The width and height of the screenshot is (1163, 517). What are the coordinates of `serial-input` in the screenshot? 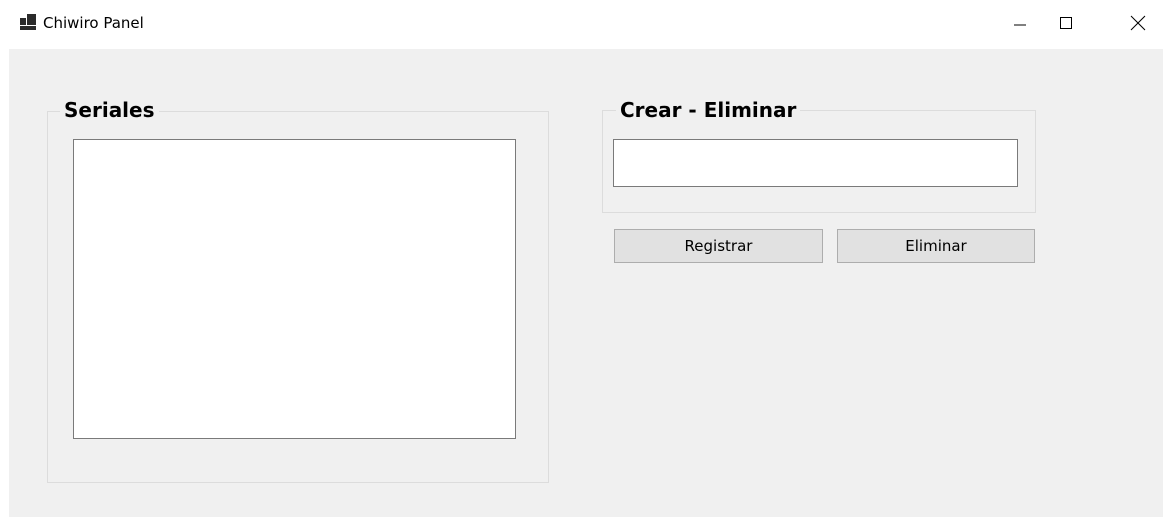 It's located at (815, 163).